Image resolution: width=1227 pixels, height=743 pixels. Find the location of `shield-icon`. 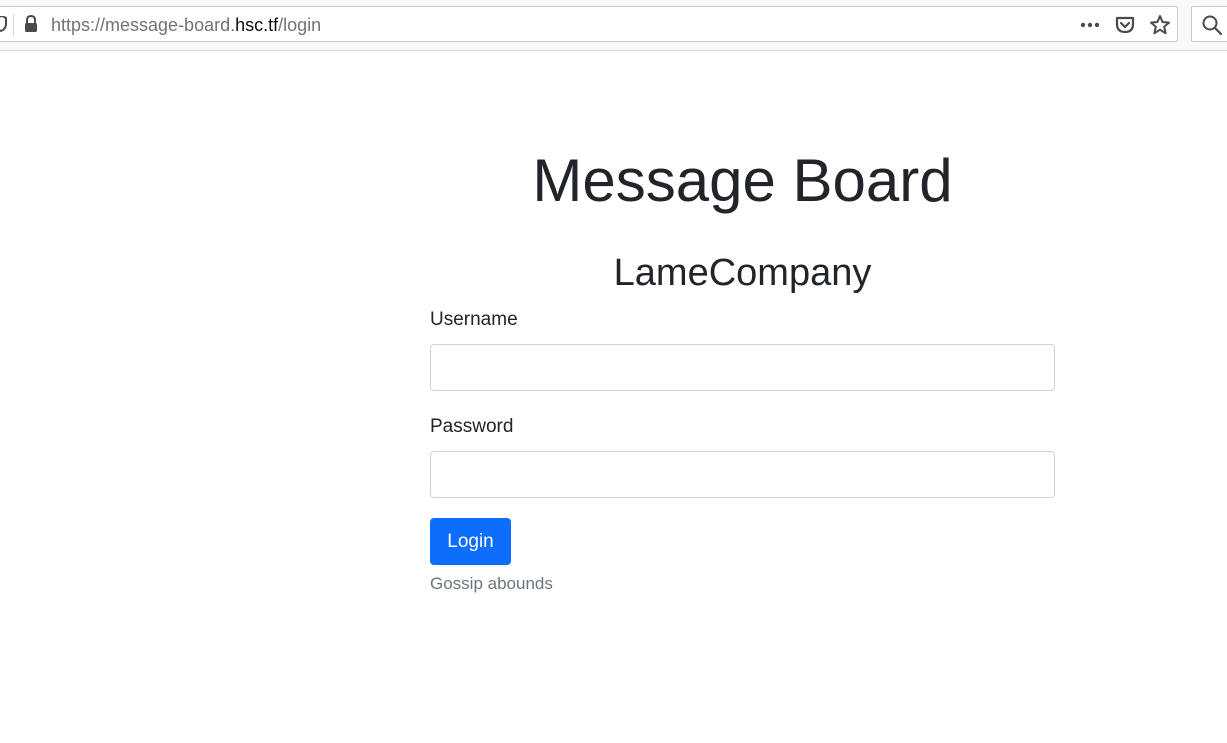

shield-icon is located at coordinates (3, 24).